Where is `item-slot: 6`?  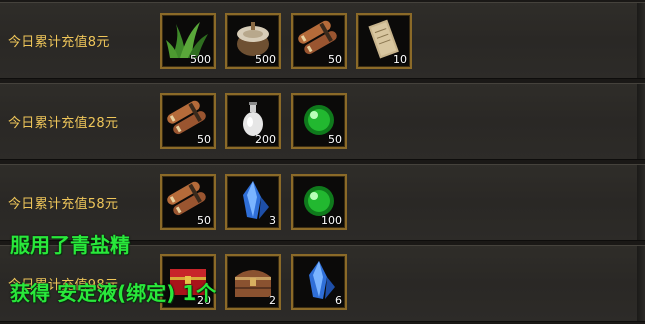
item-slot: 6 is located at coordinates (319, 282).